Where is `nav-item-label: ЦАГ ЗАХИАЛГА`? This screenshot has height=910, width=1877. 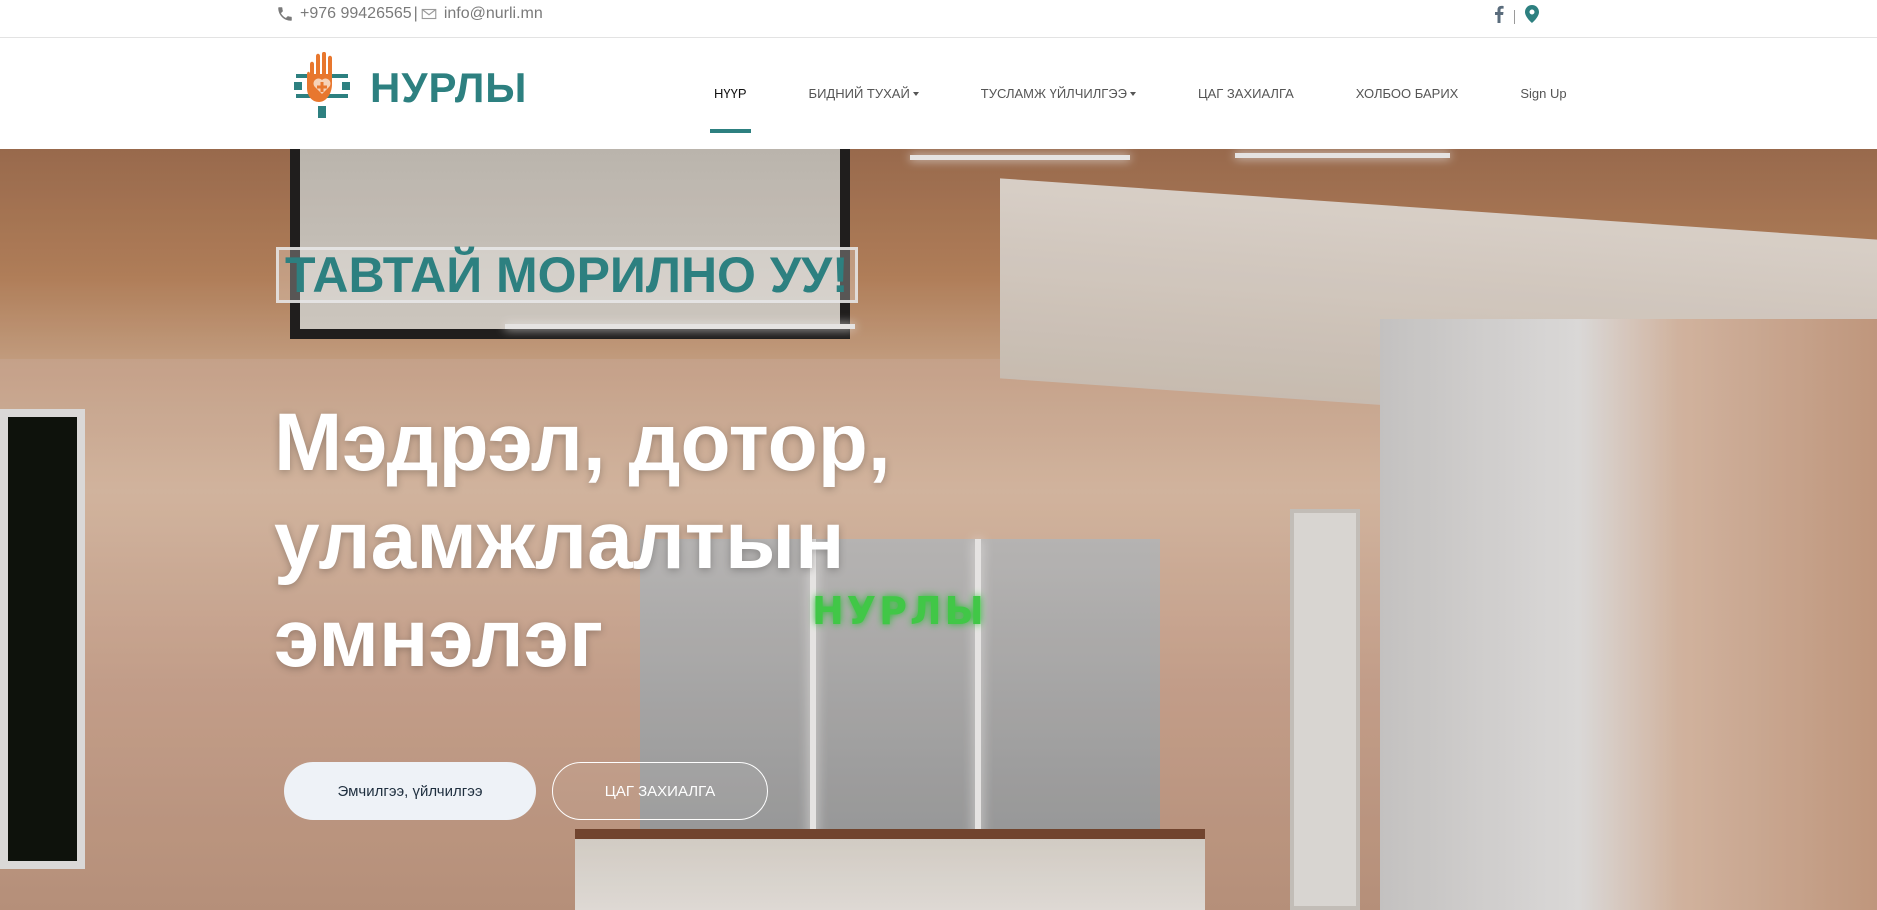 nav-item-label: ЦАГ ЗАХИАЛГА is located at coordinates (1245, 93).